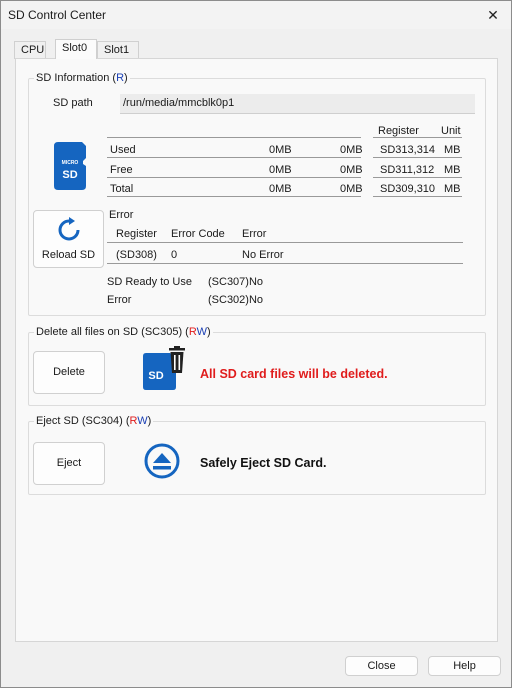  I want to click on close-button: Close, so click(381, 666).